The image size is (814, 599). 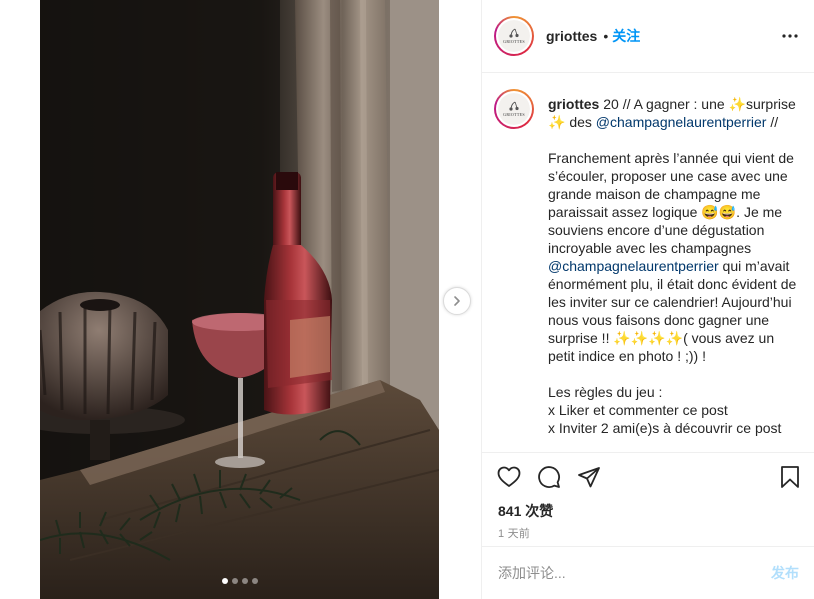 I want to click on post-comment-button: 发布, so click(x=785, y=573).